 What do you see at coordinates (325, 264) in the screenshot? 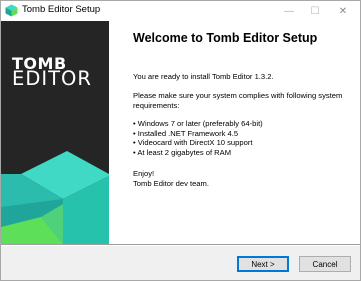
I see `cancel-button: Cancel` at bounding box center [325, 264].